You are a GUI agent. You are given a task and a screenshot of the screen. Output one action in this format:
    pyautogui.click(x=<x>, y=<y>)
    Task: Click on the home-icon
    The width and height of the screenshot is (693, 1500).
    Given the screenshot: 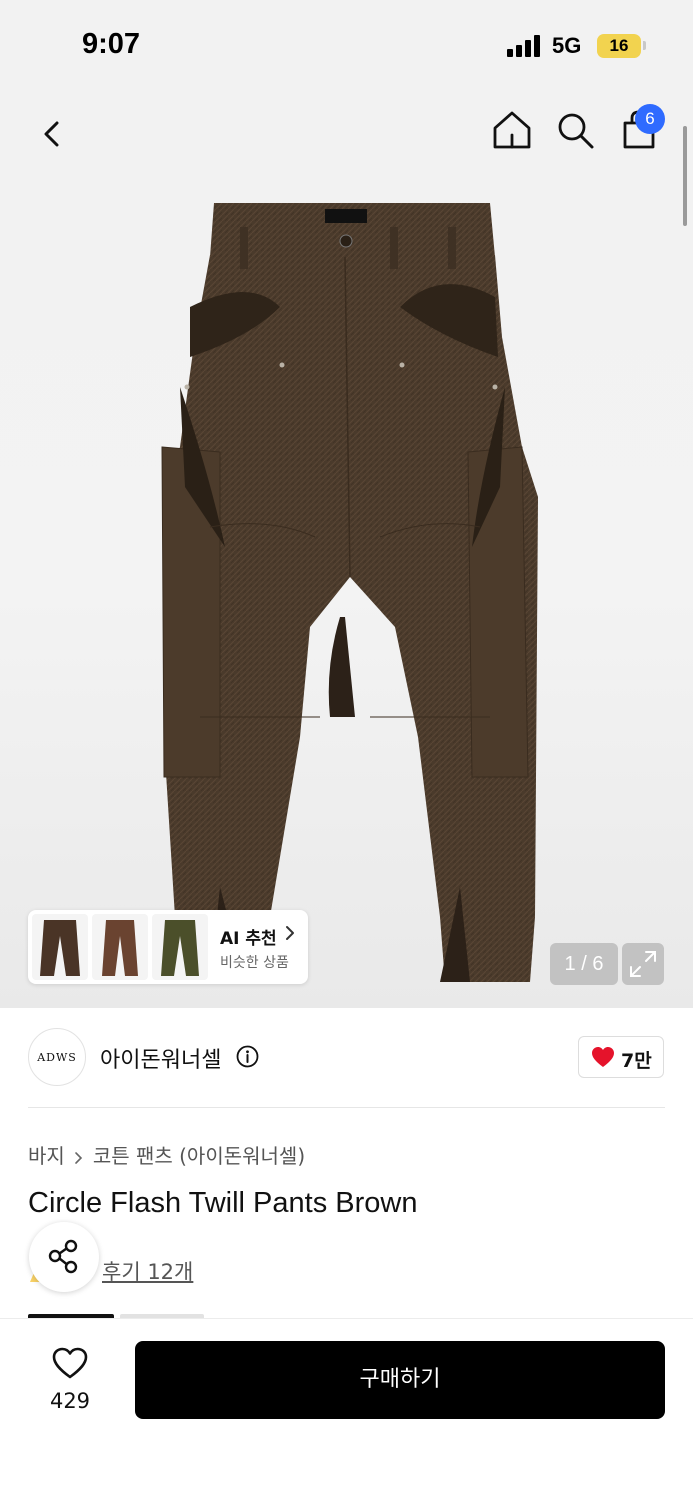 What is the action you would take?
    pyautogui.click(x=512, y=130)
    